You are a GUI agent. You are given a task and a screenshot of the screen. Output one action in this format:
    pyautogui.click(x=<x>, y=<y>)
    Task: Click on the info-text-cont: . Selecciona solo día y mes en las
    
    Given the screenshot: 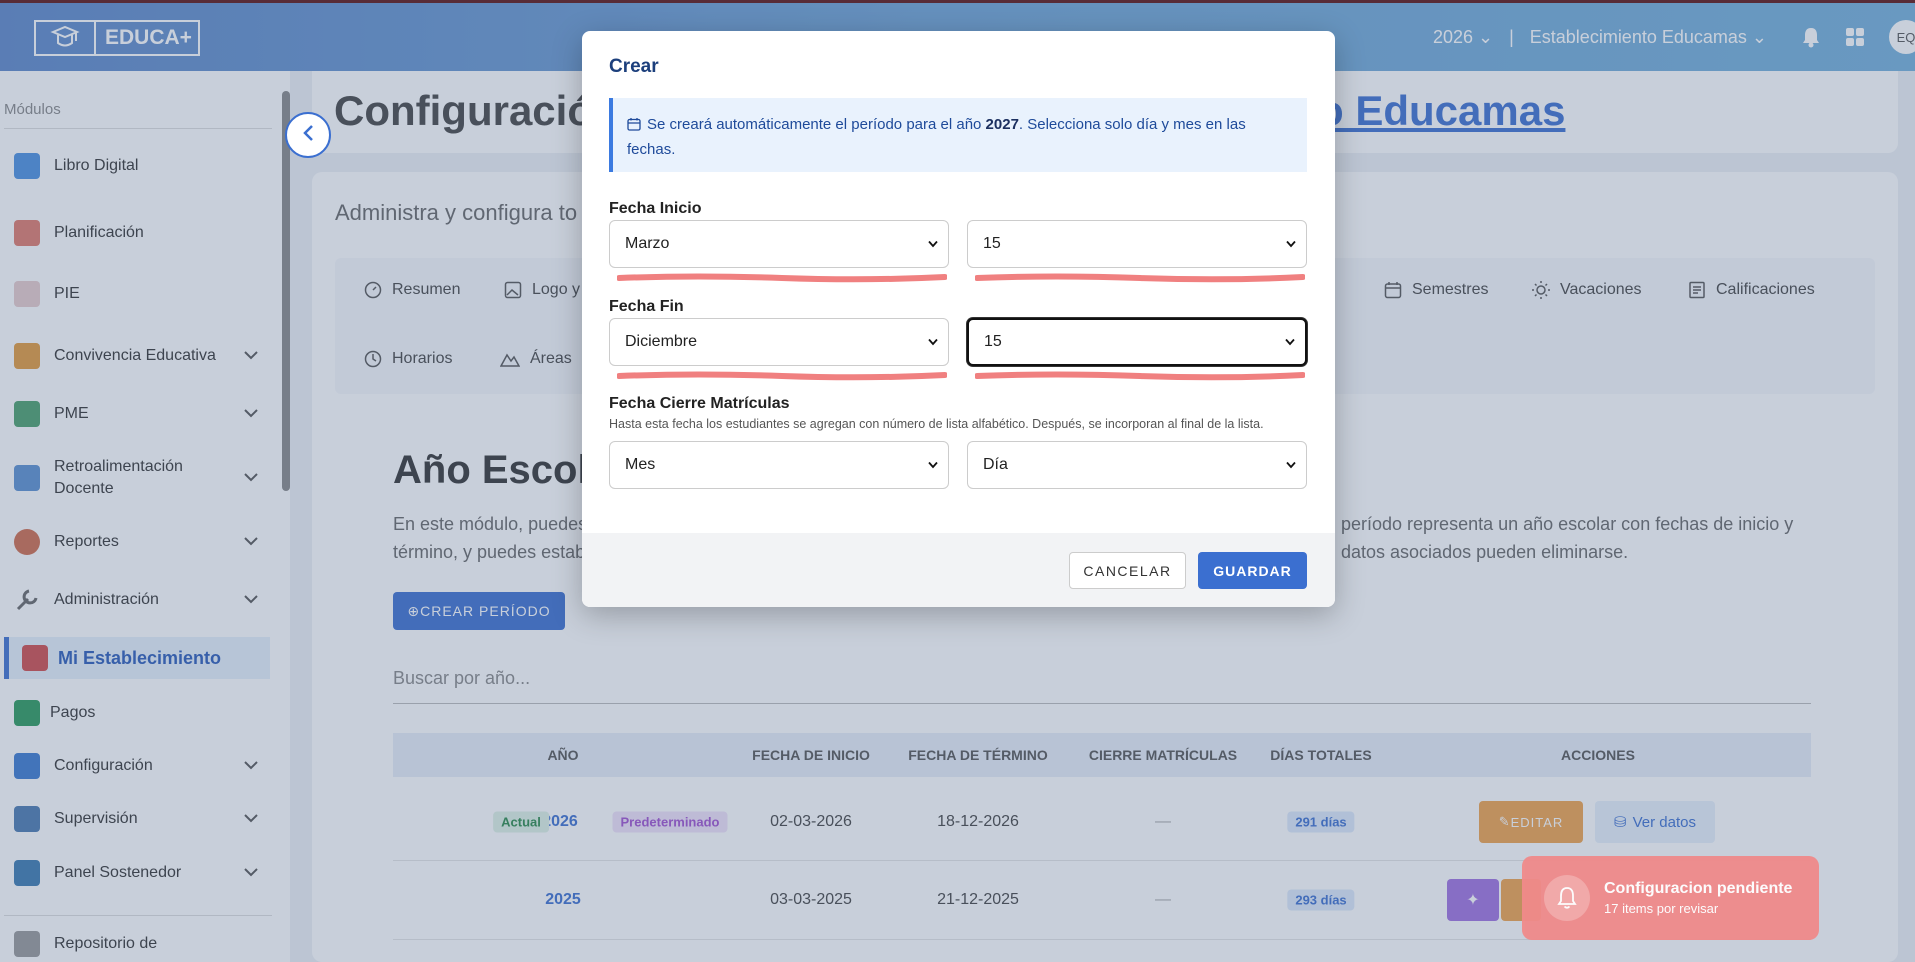 What is the action you would take?
    pyautogui.click(x=1132, y=124)
    